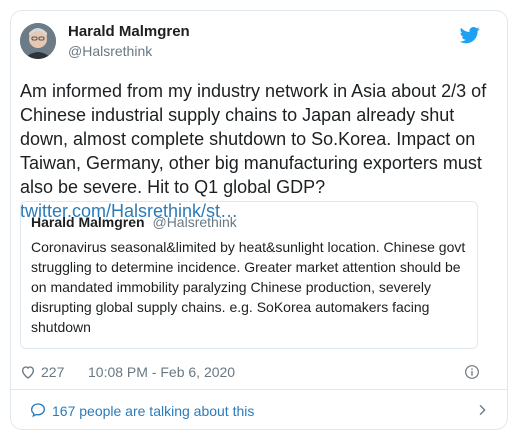 The width and height of the screenshot is (523, 444). I want to click on quoted-author-name: Harald Malmgren, so click(88, 222).